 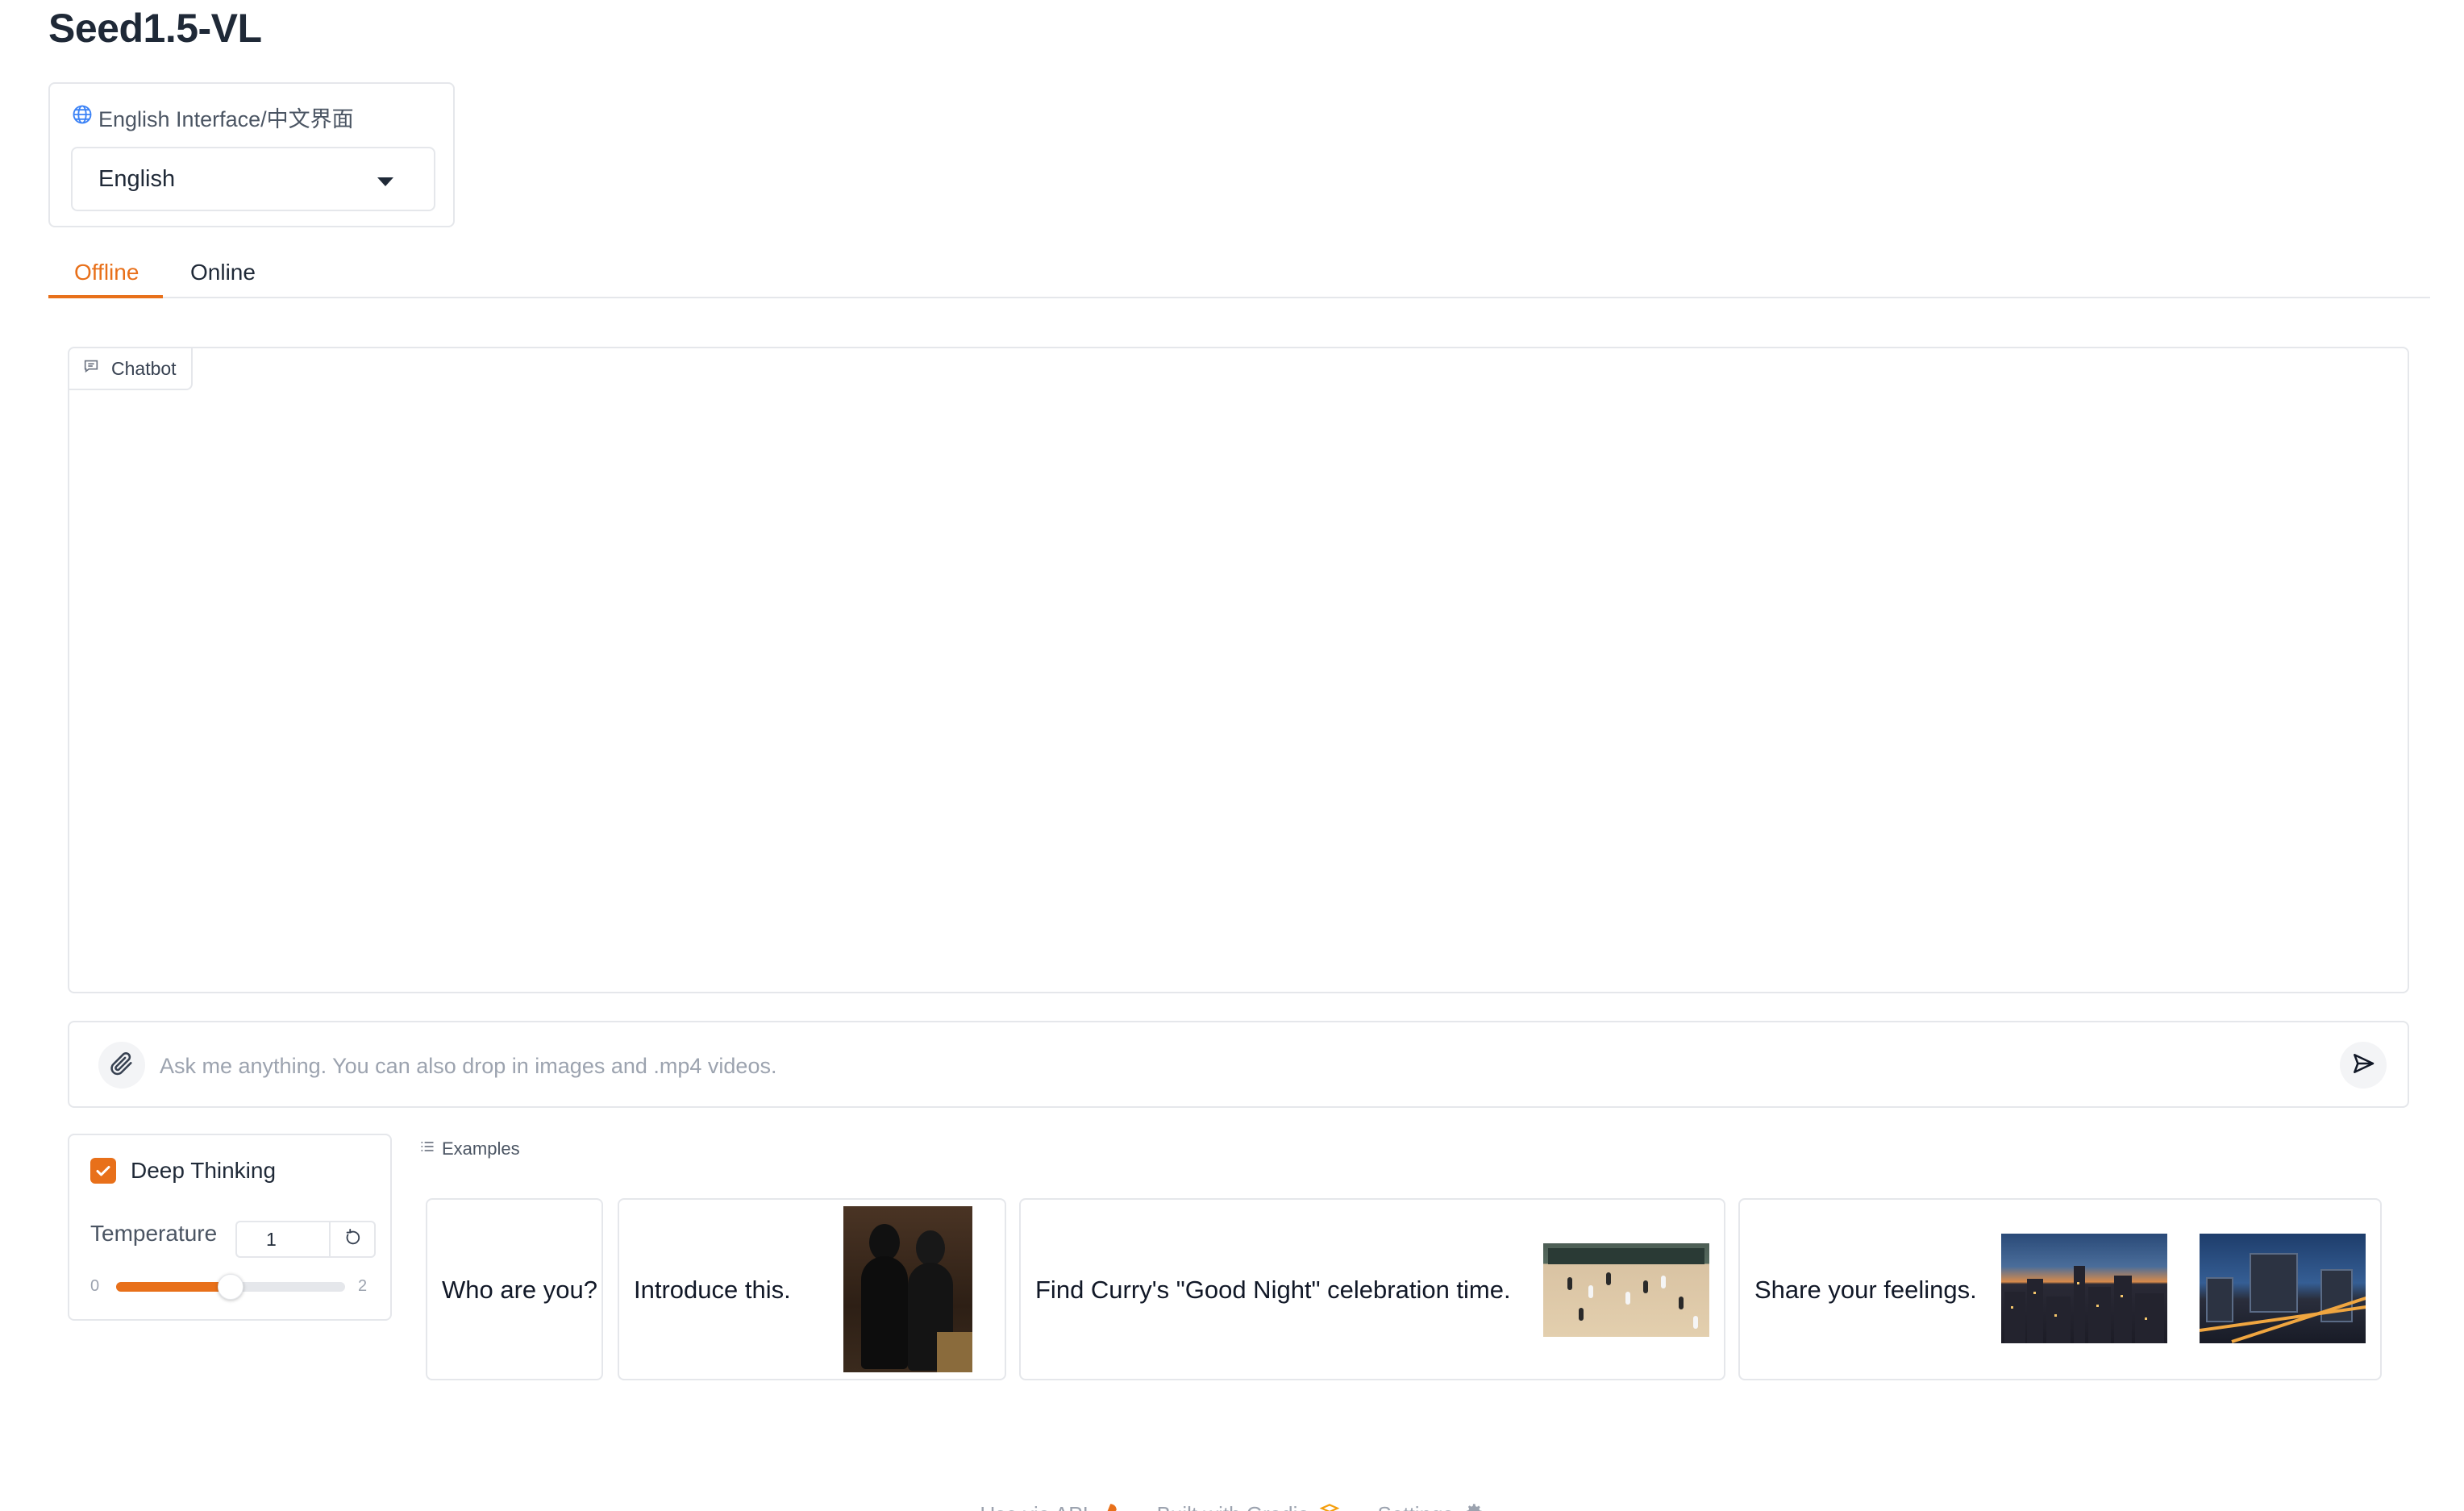 What do you see at coordinates (223, 272) in the screenshot?
I see `tab-online-label: Online` at bounding box center [223, 272].